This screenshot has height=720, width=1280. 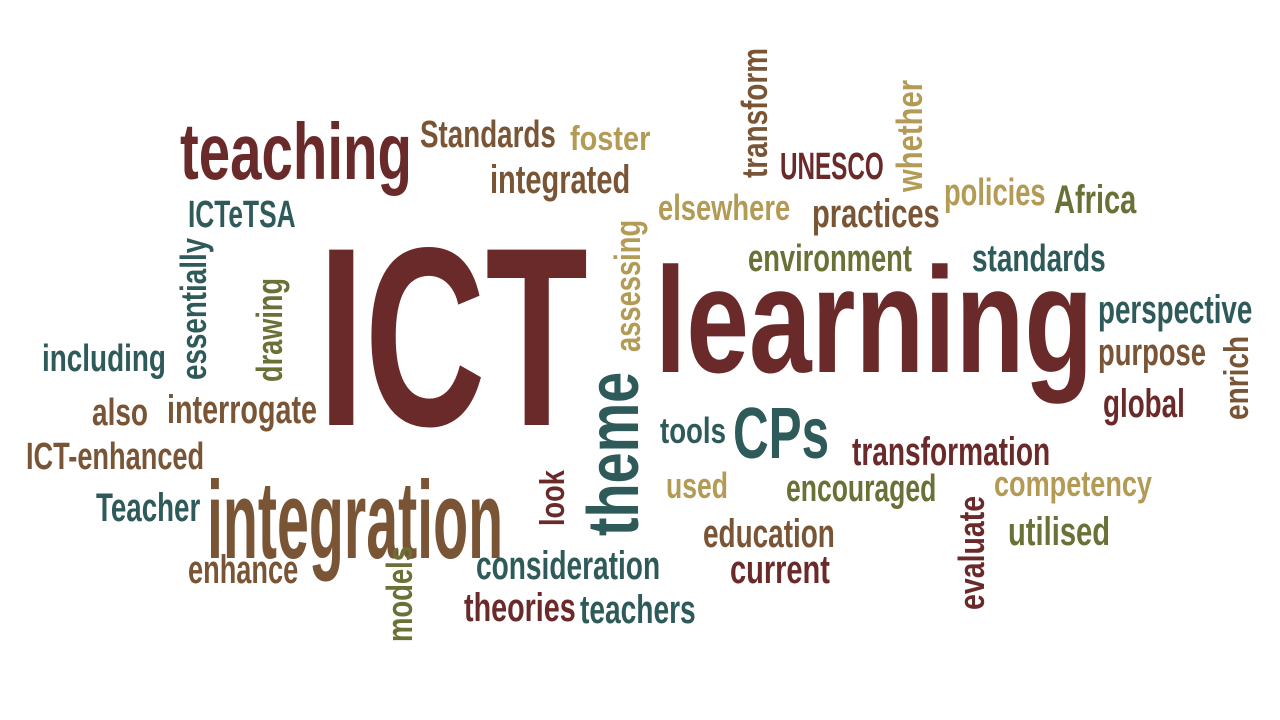 What do you see at coordinates (832, 167) in the screenshot?
I see `word-unesco: UNESCO` at bounding box center [832, 167].